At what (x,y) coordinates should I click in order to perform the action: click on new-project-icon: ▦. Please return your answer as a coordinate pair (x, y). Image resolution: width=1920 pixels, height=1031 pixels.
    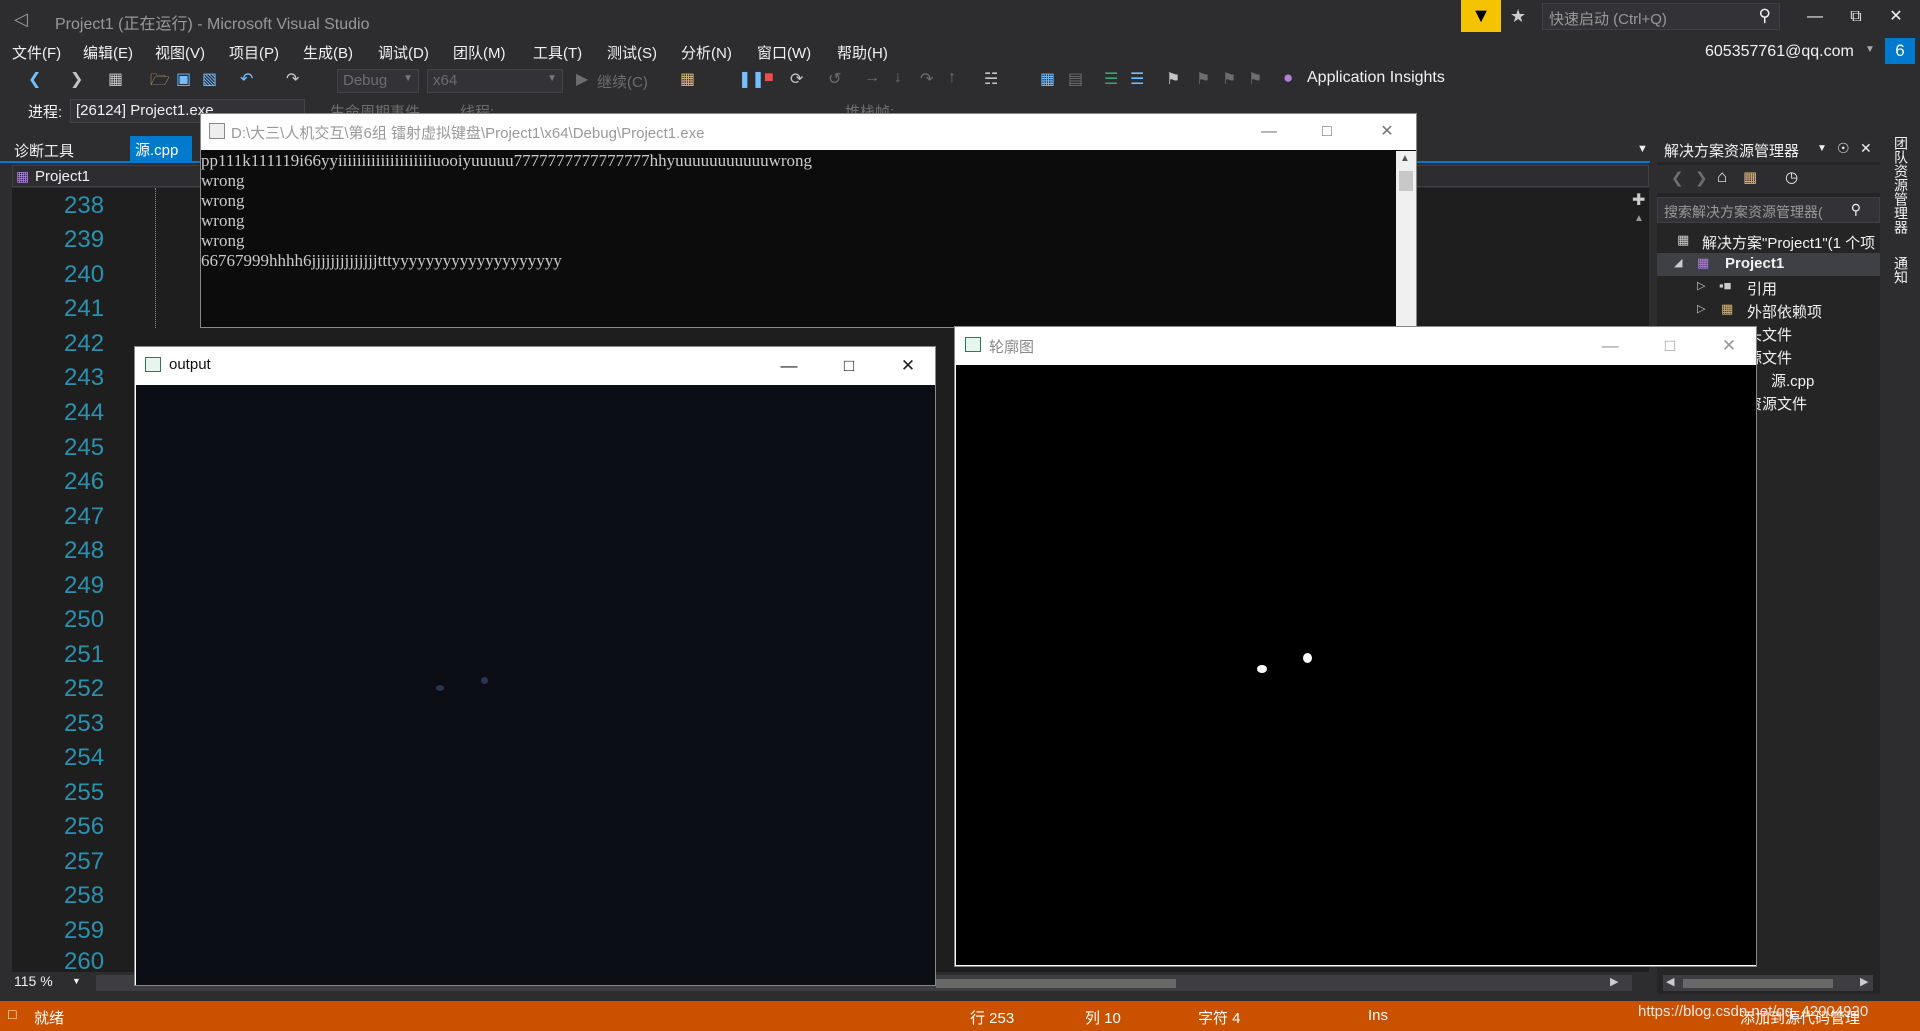
    Looking at the image, I should click on (115, 79).